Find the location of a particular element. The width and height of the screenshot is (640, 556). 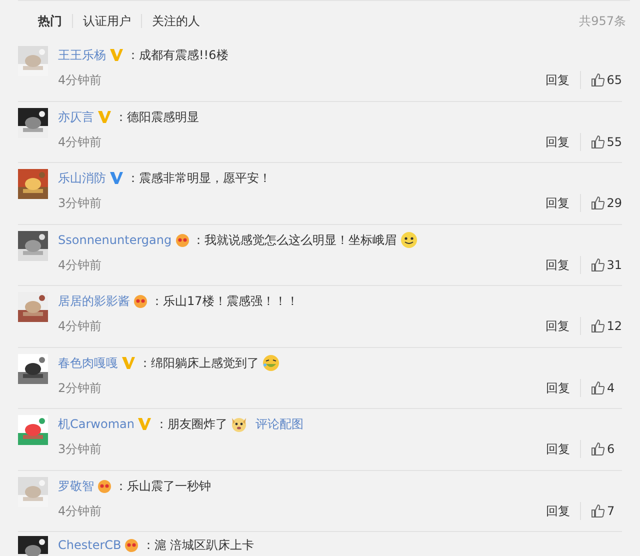

comment-text: ：乐山17楼！震感强！！！ is located at coordinates (224, 301).